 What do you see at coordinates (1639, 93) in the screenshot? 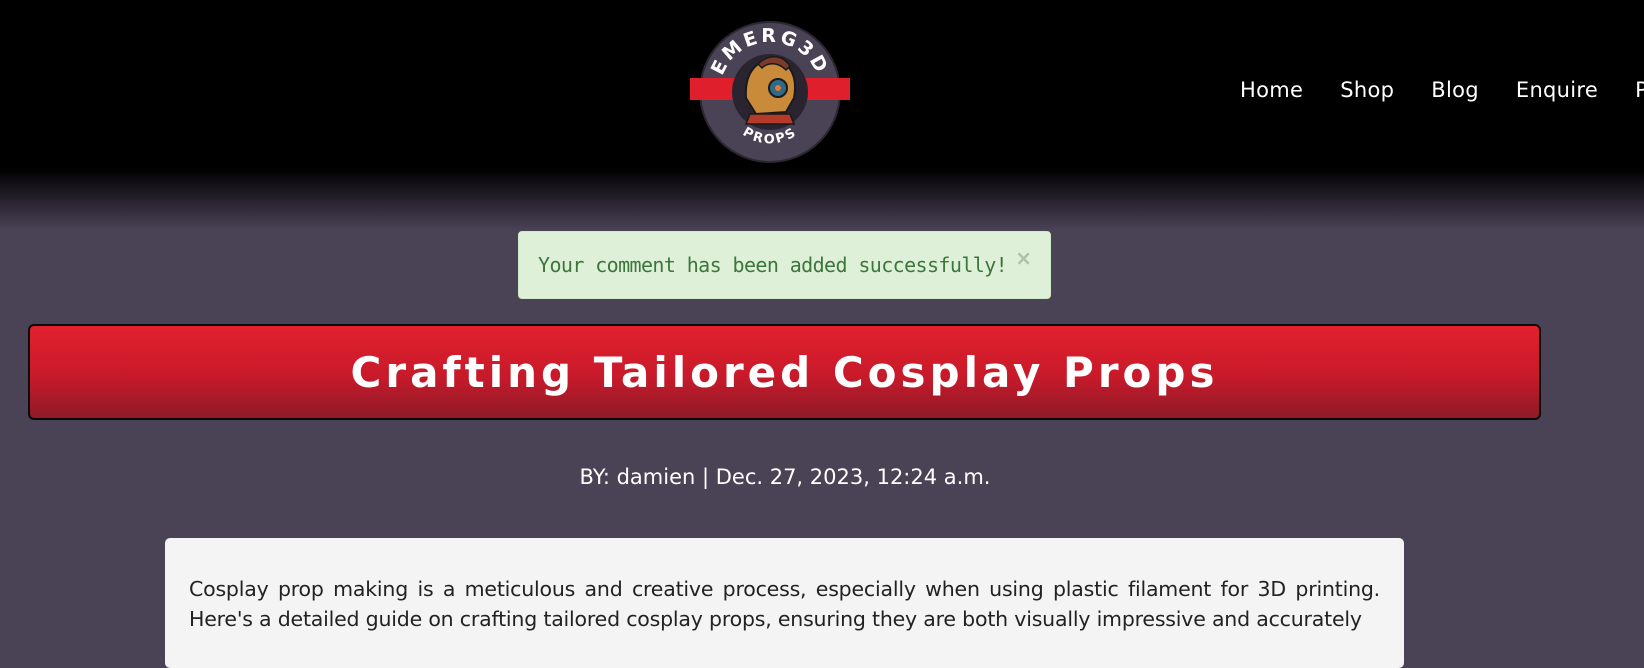
I see `nav-link-pro: Pro` at bounding box center [1639, 93].